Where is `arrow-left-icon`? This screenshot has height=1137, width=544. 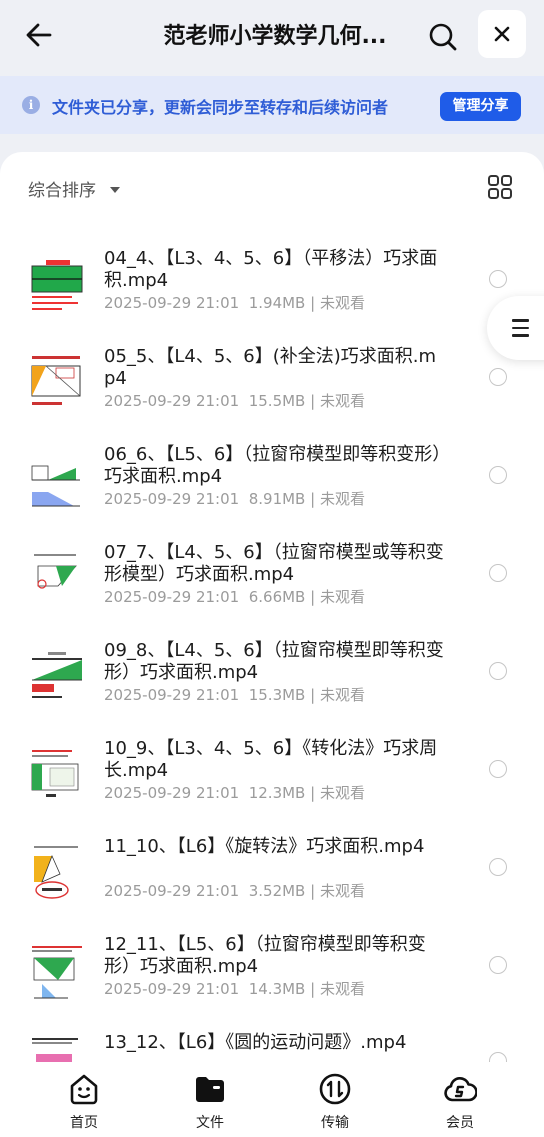 arrow-left-icon is located at coordinates (39, 35).